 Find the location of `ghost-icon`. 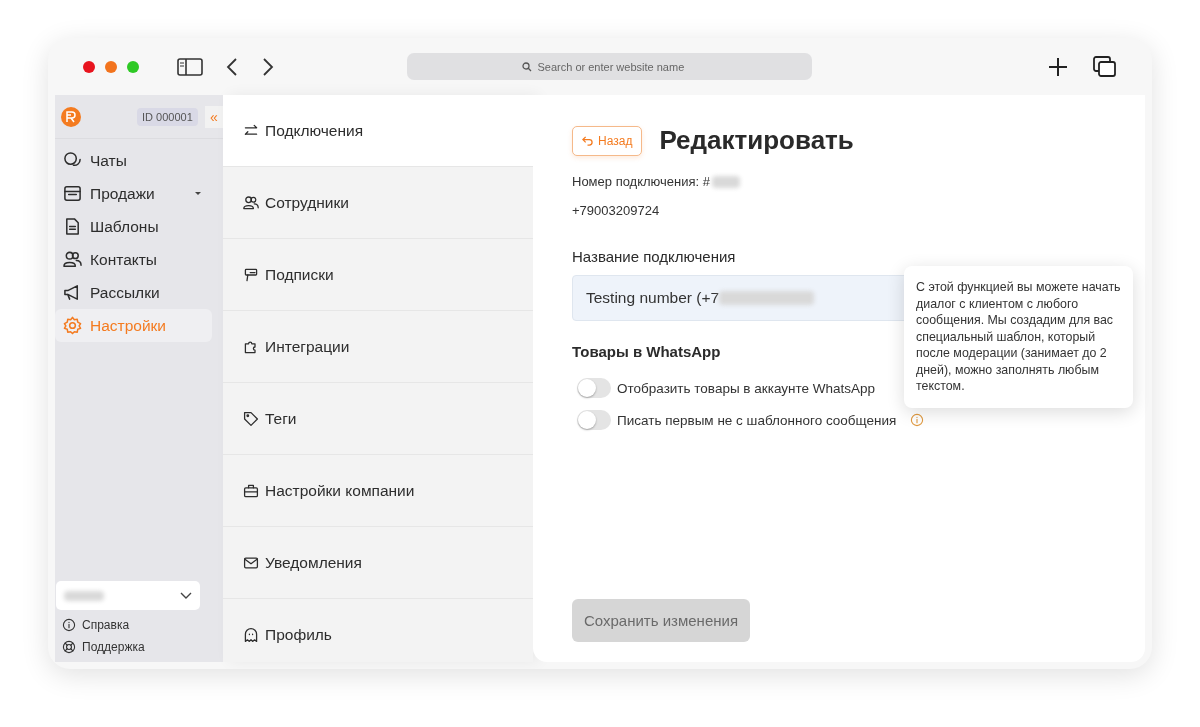

ghost-icon is located at coordinates (251, 634).